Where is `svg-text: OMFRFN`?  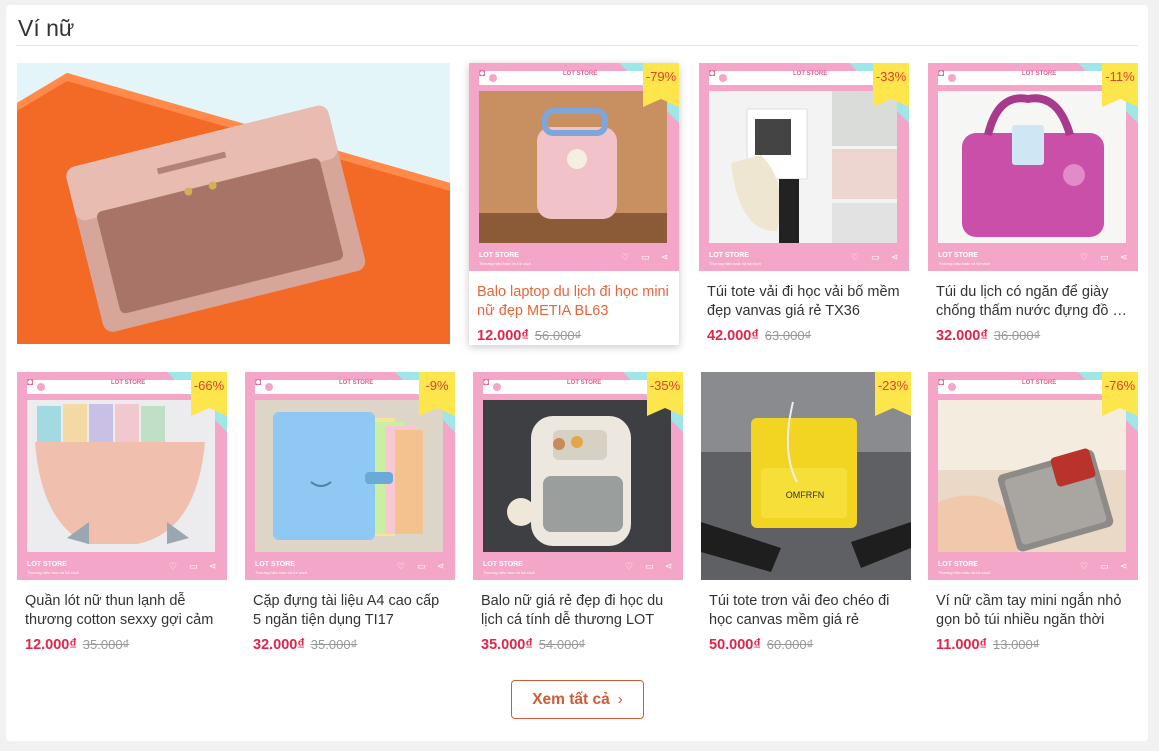 svg-text: OMFRFN is located at coordinates (805, 495).